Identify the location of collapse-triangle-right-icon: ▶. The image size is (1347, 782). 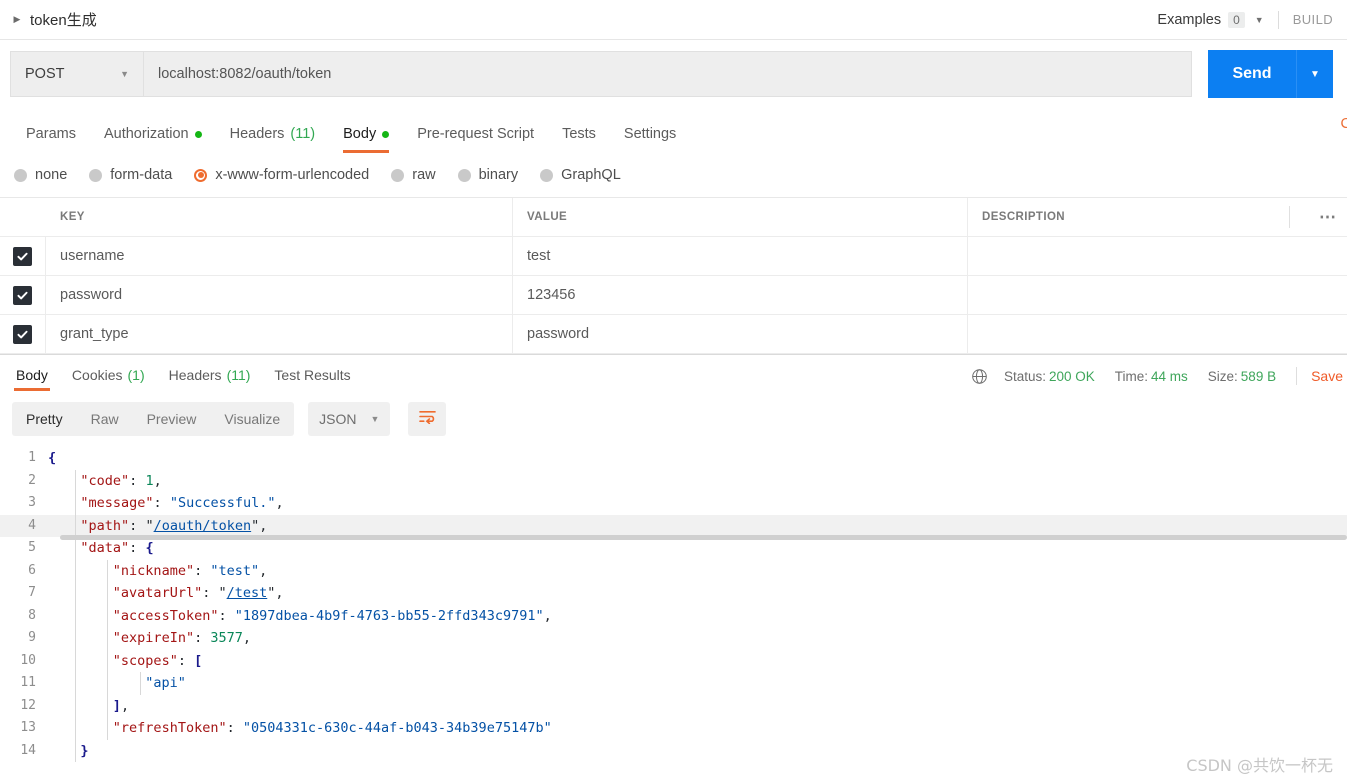
(17, 20).